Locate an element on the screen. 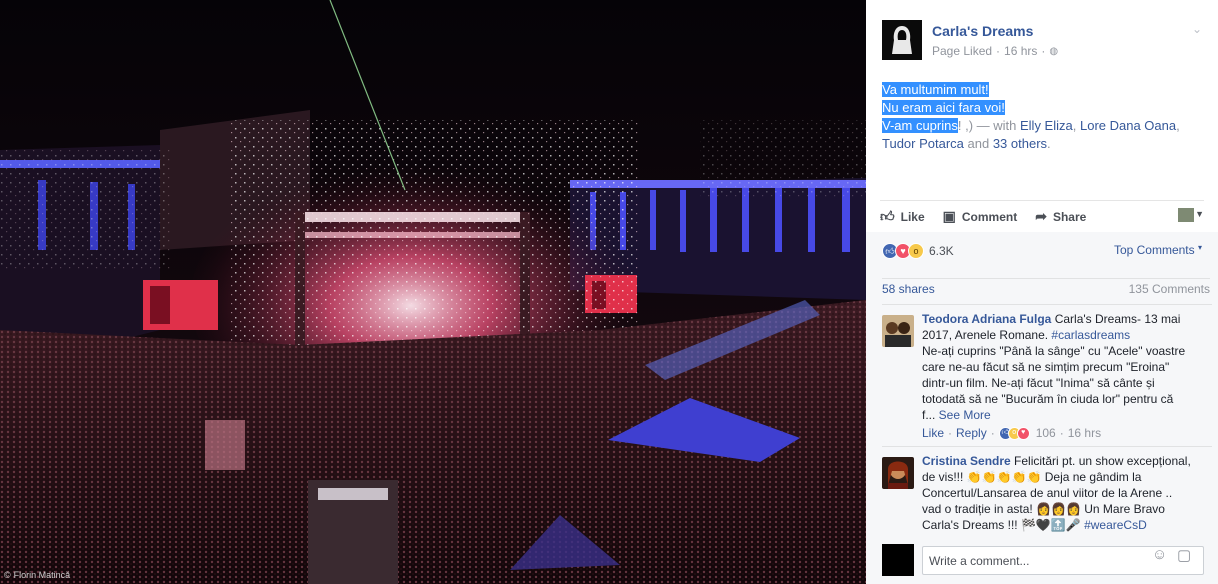 This screenshot has height=584, width=1218. message-line-3: V-am cuprins is located at coordinates (920, 125).